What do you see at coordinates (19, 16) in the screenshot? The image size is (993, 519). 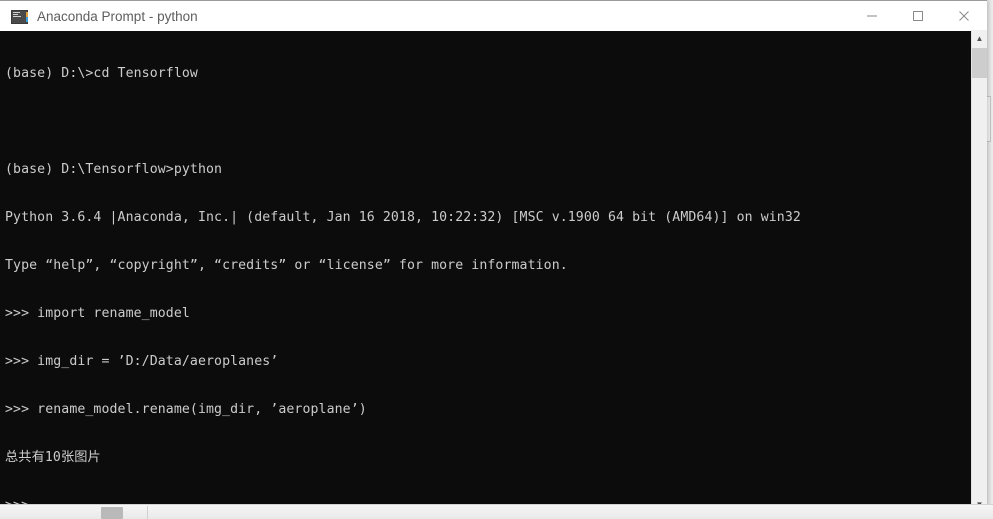 I see `console-icon` at bounding box center [19, 16].